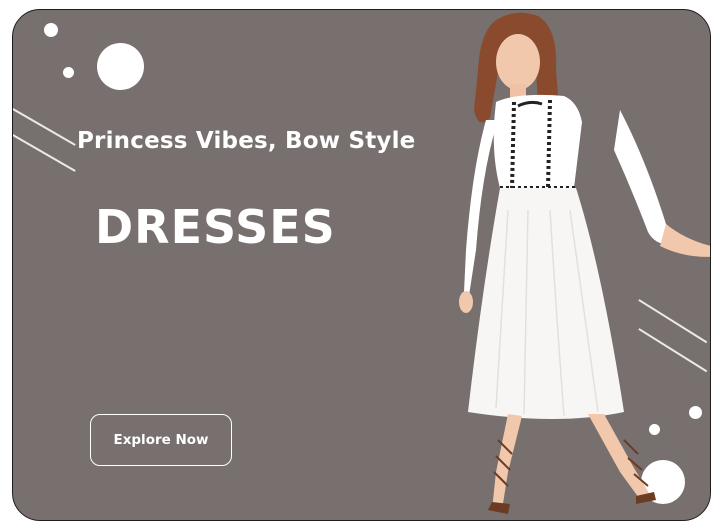  What do you see at coordinates (246, 141) in the screenshot?
I see `banner-subtitle: Princess Vibes, Bow Style` at bounding box center [246, 141].